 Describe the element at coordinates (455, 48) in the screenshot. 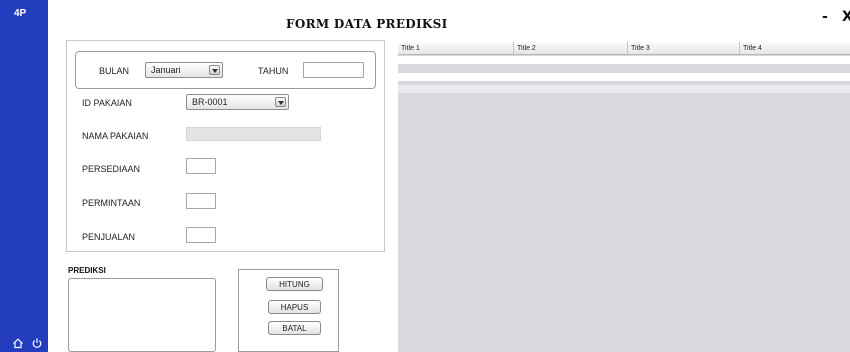

I see `table-header-cell: Title 1` at that location.